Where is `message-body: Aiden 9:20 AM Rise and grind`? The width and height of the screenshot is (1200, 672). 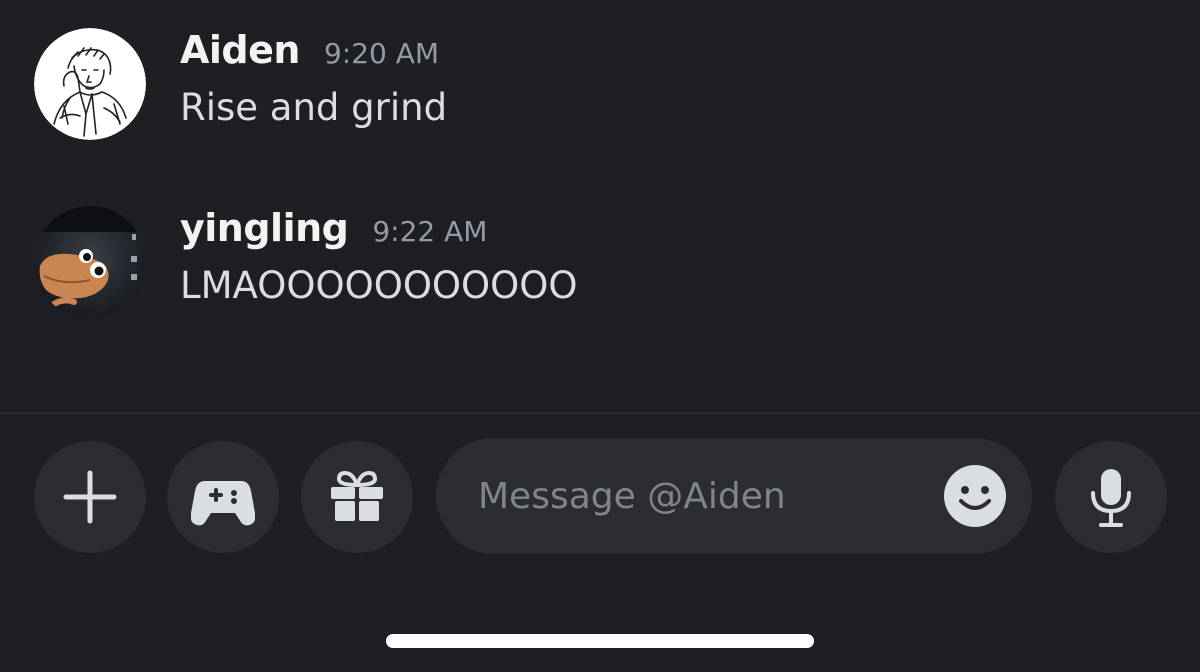 message-body: Aiden 9:20 AM Rise and grind is located at coordinates (313, 78).